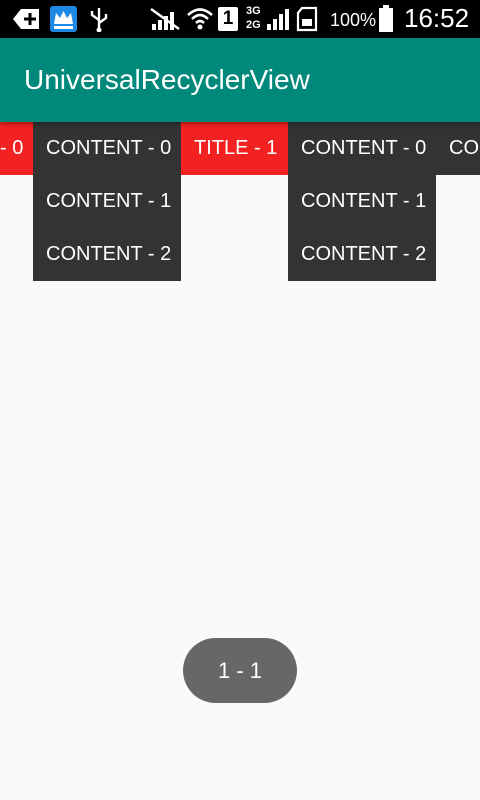  What do you see at coordinates (253, 18) in the screenshot?
I see `network-type-label: 3G 2G` at bounding box center [253, 18].